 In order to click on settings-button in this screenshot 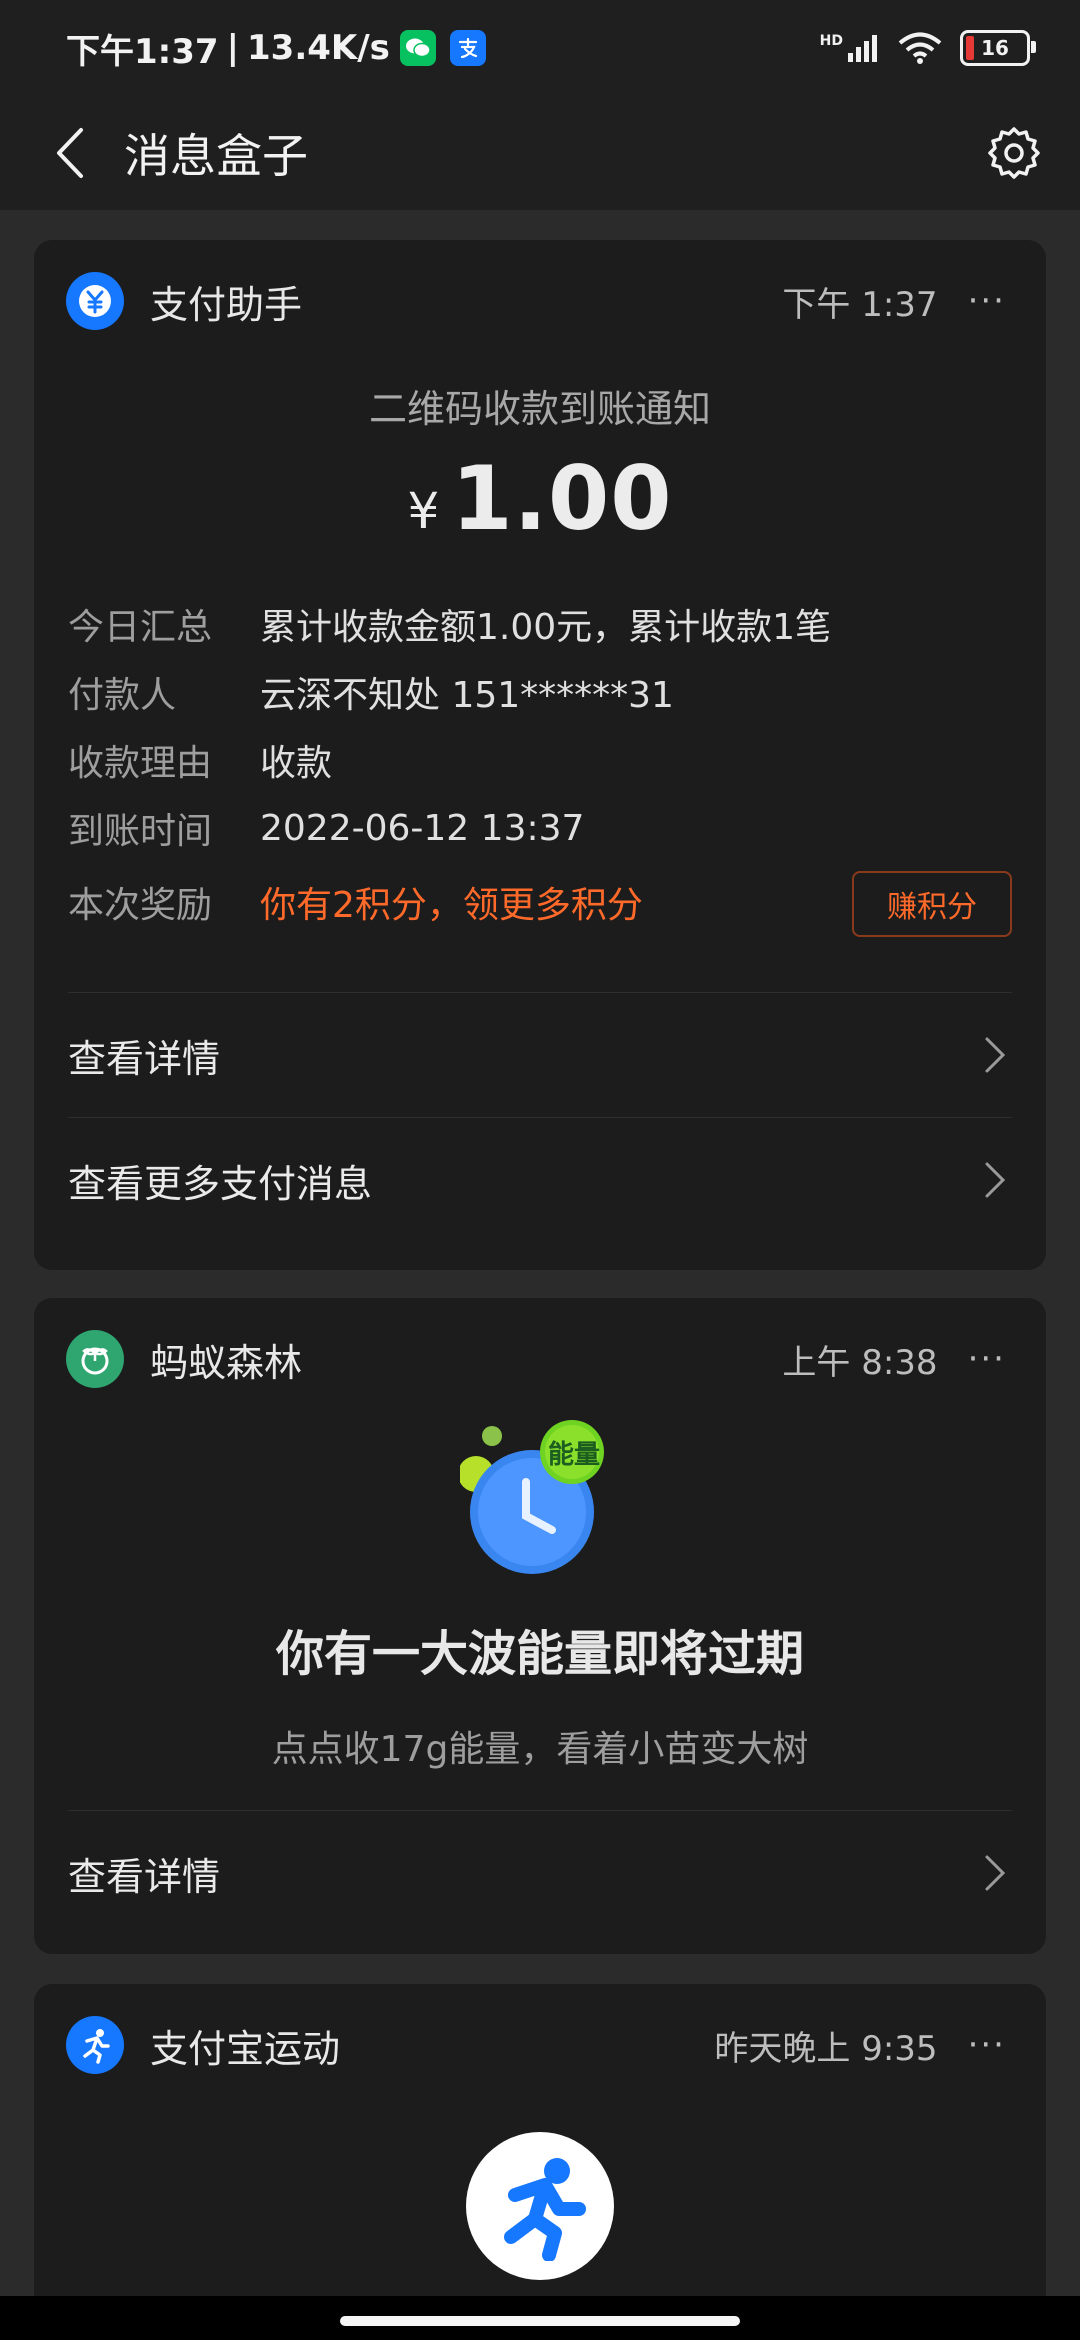, I will do `click(1014, 153)`.